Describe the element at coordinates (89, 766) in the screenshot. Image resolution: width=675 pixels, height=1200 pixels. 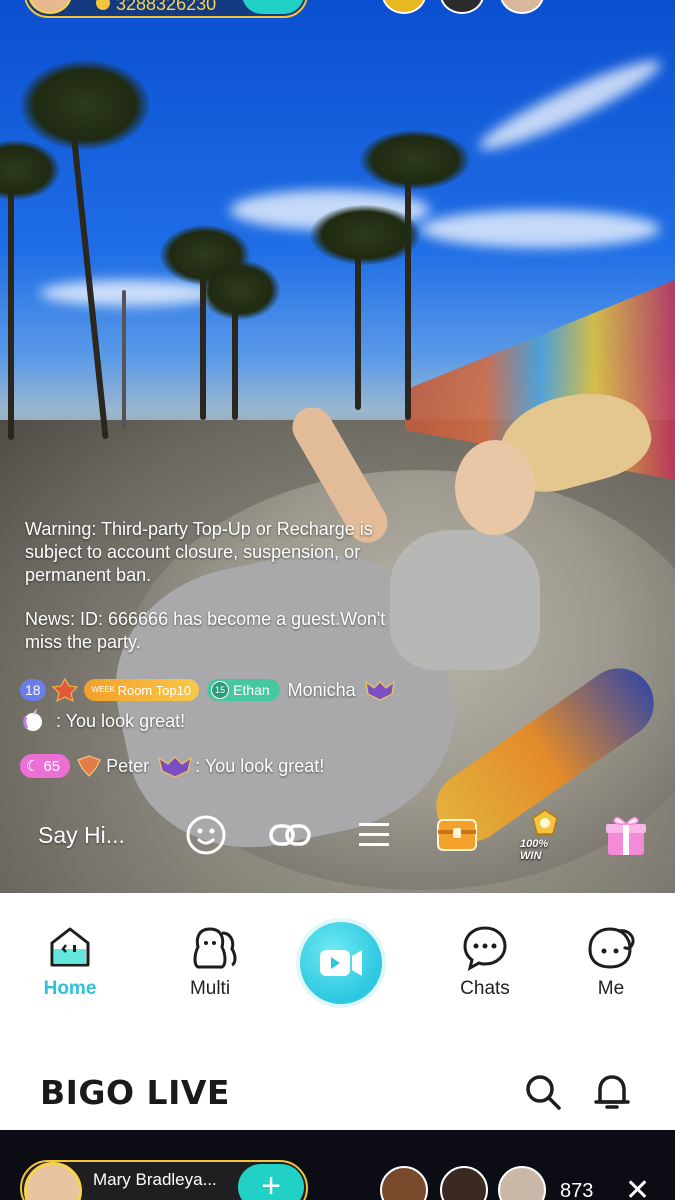
I see `eagle-badge-icon` at that location.